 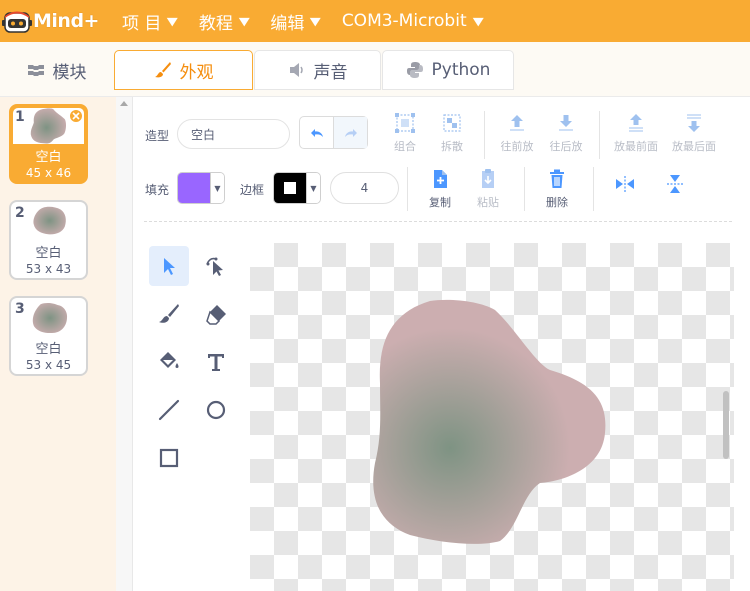 What do you see at coordinates (20, 117) in the screenshot?
I see `costume-number: 1` at bounding box center [20, 117].